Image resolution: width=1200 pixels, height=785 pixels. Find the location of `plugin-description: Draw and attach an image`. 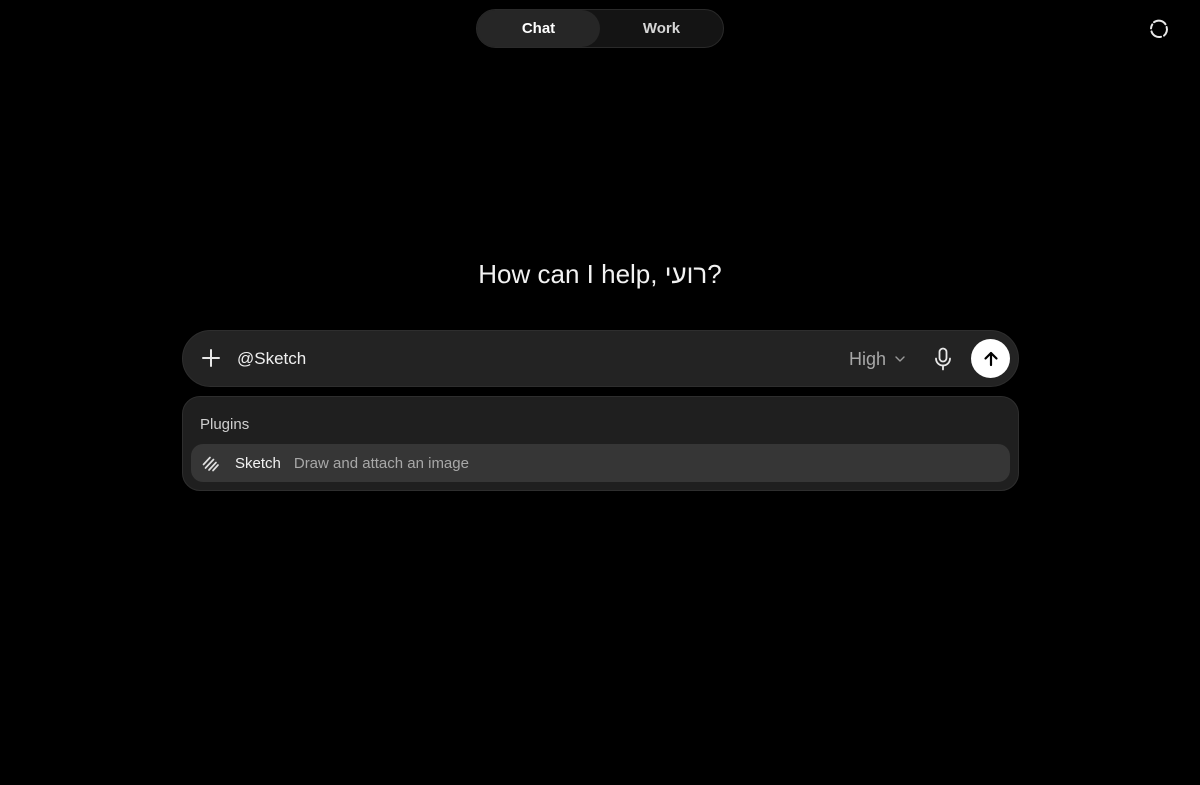

plugin-description: Draw and attach an image is located at coordinates (381, 463).